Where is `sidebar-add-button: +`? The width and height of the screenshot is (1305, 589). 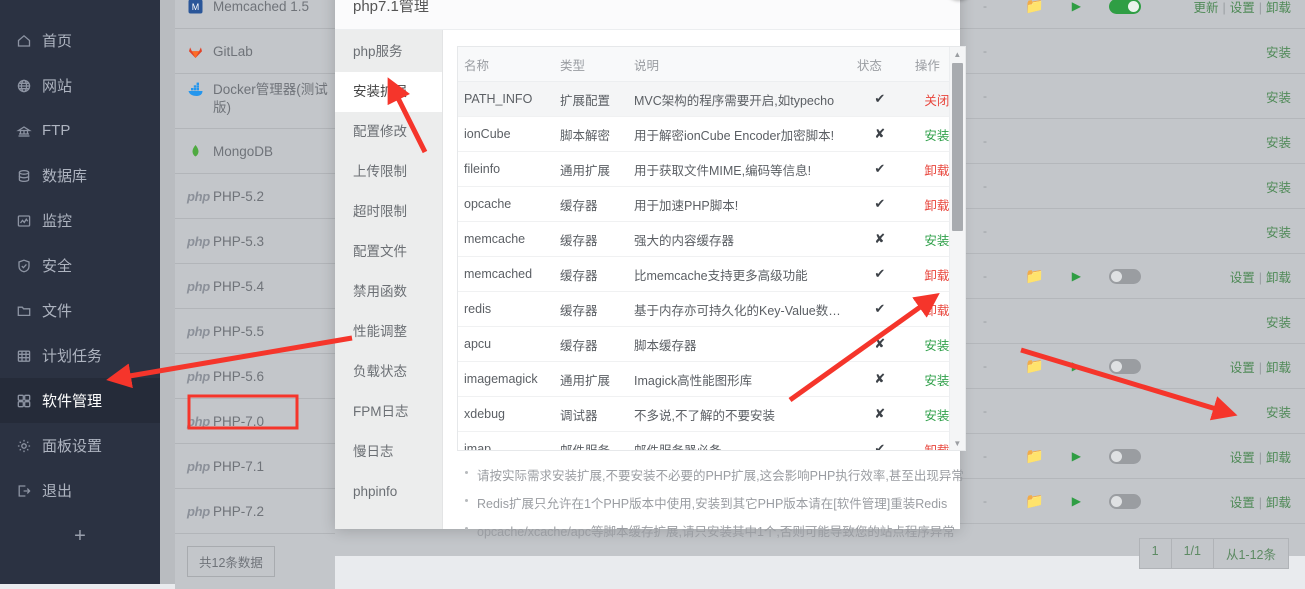
sidebar-add-button: + is located at coordinates (80, 536).